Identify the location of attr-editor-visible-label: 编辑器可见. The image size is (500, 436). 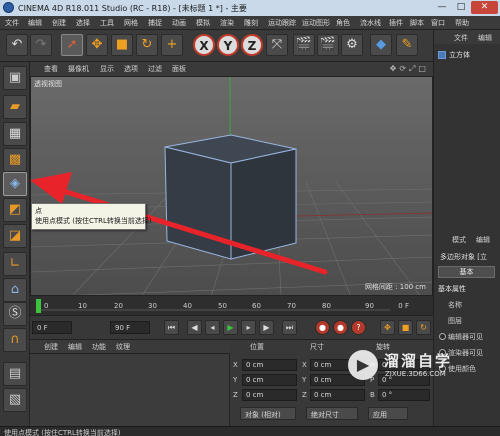
(465, 337).